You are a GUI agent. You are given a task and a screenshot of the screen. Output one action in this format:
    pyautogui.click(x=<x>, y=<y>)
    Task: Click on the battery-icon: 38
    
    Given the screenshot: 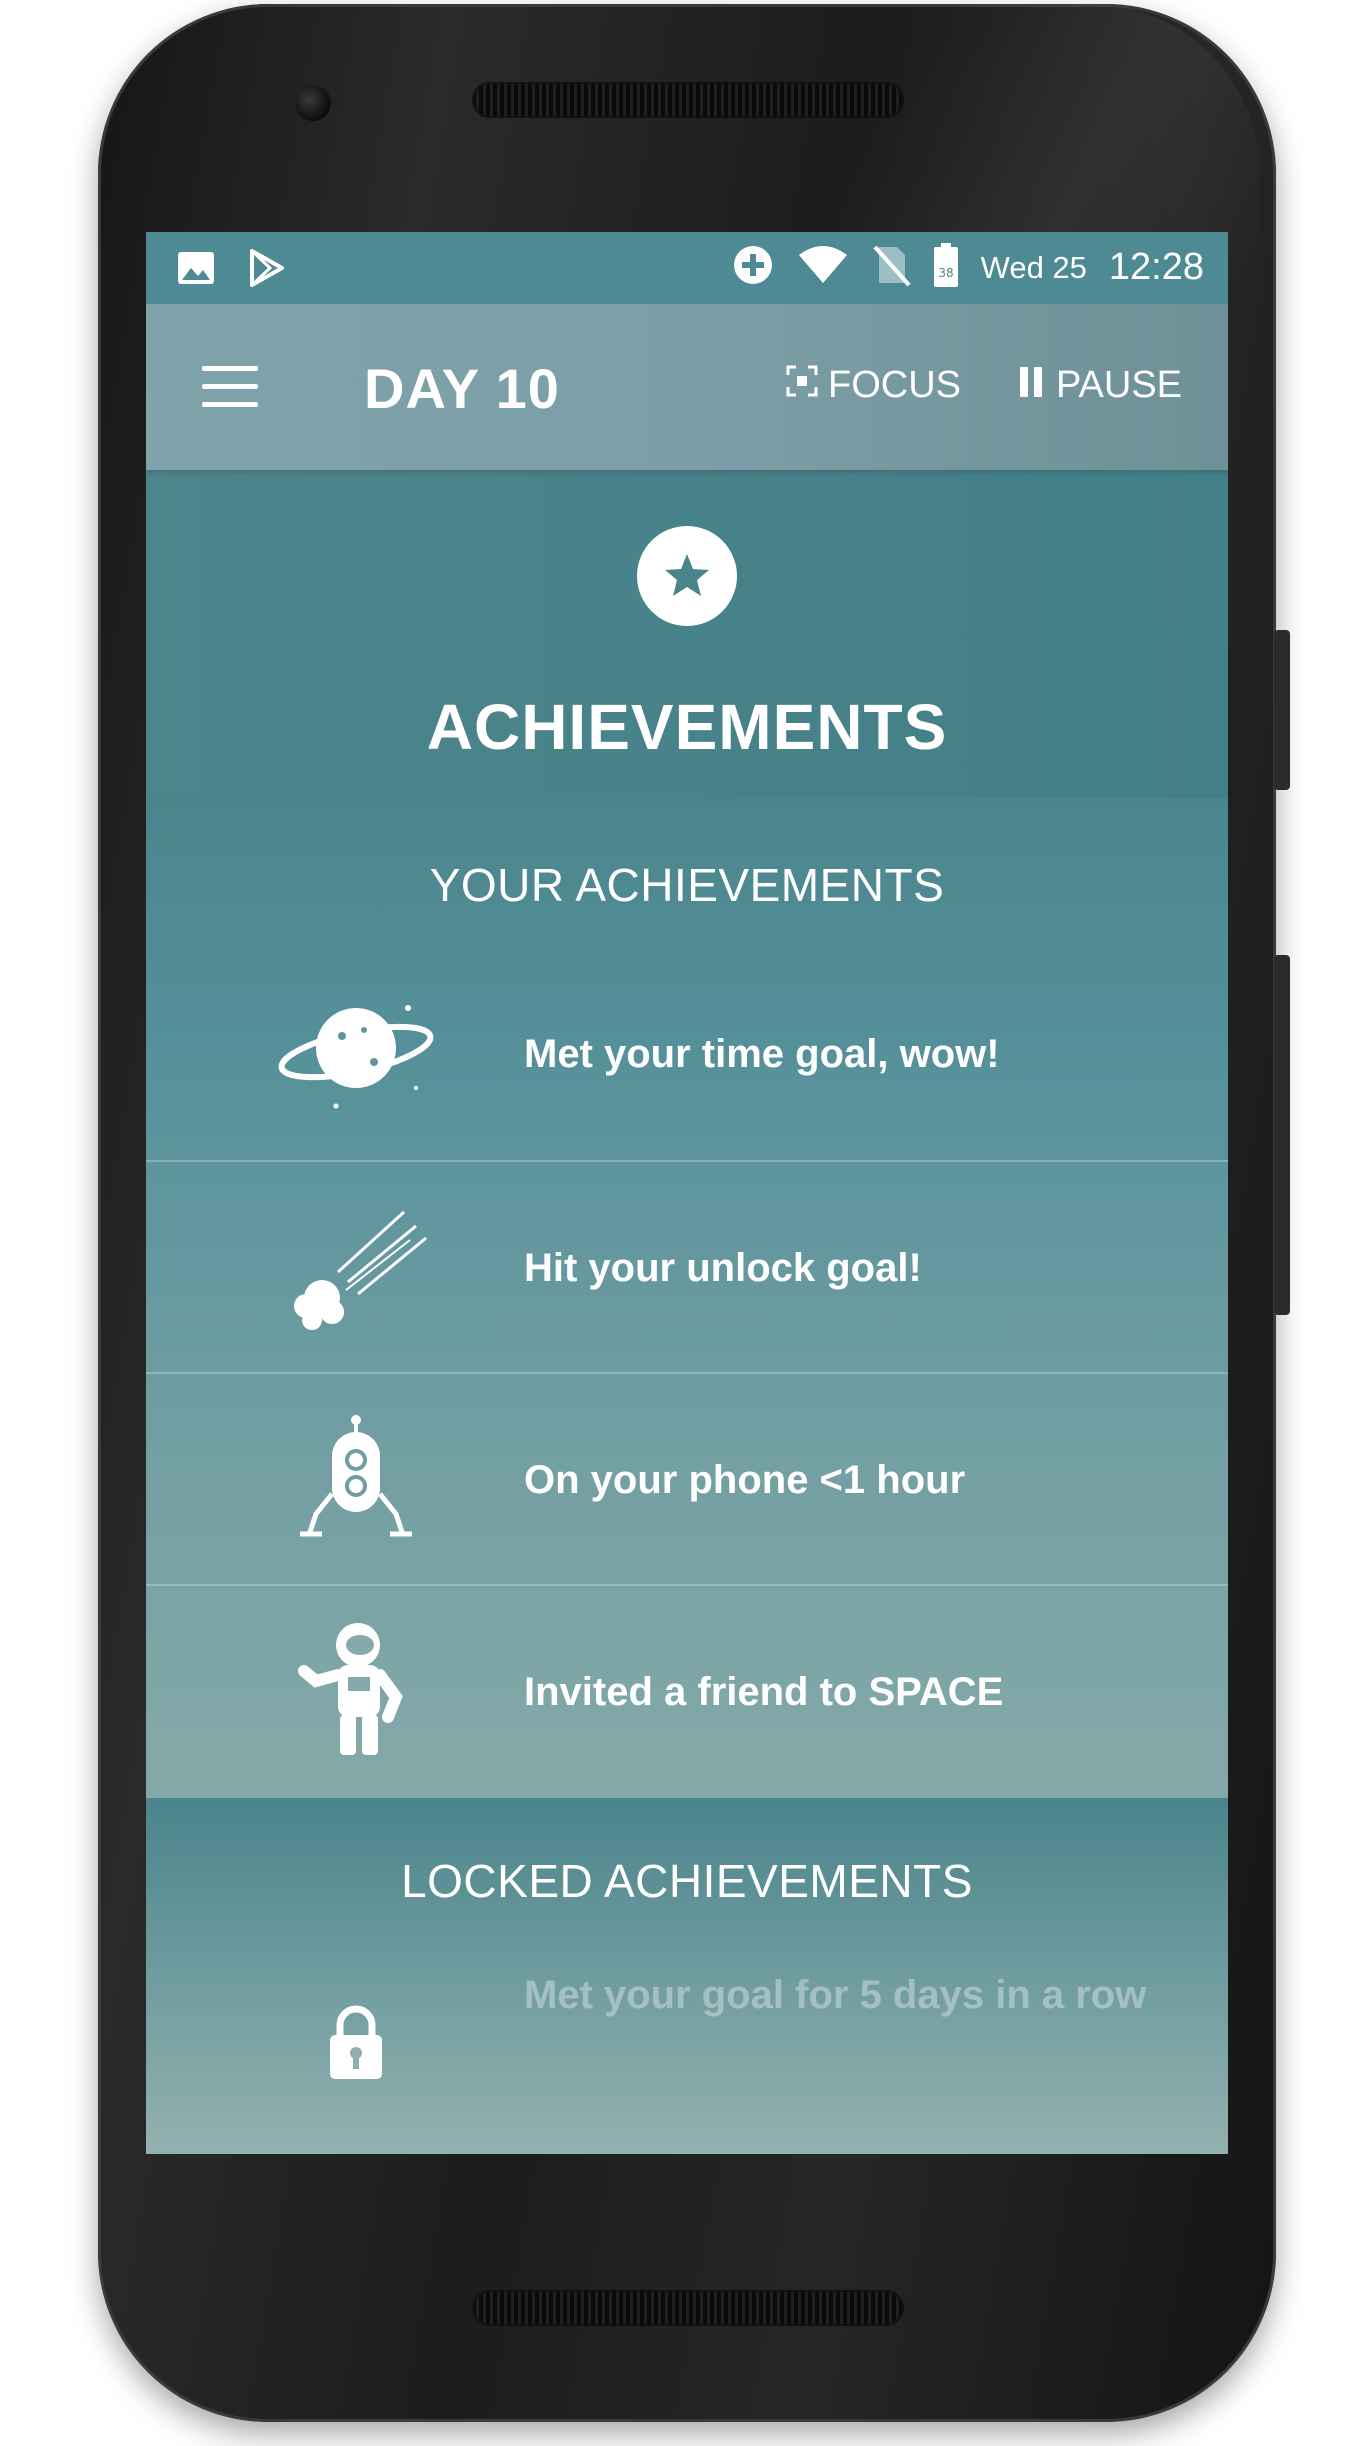 What is the action you would take?
    pyautogui.click(x=946, y=267)
    